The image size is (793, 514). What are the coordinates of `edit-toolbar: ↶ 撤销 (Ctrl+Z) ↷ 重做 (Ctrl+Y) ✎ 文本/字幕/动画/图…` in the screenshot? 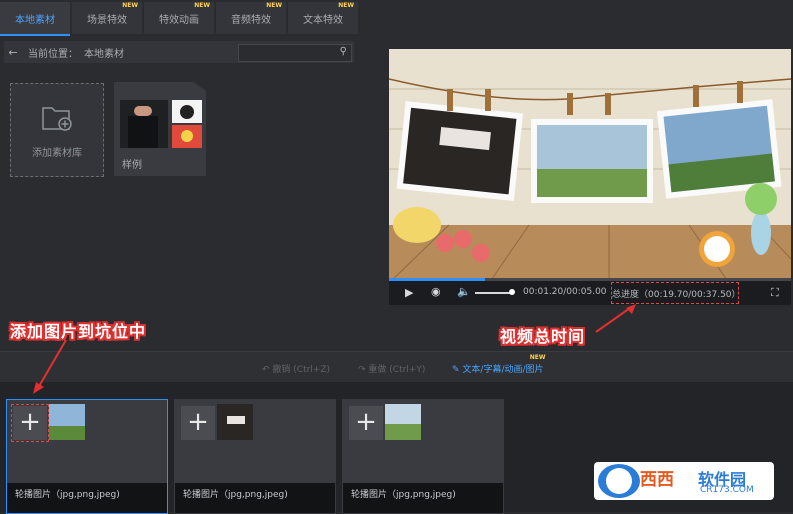 It's located at (396, 366).